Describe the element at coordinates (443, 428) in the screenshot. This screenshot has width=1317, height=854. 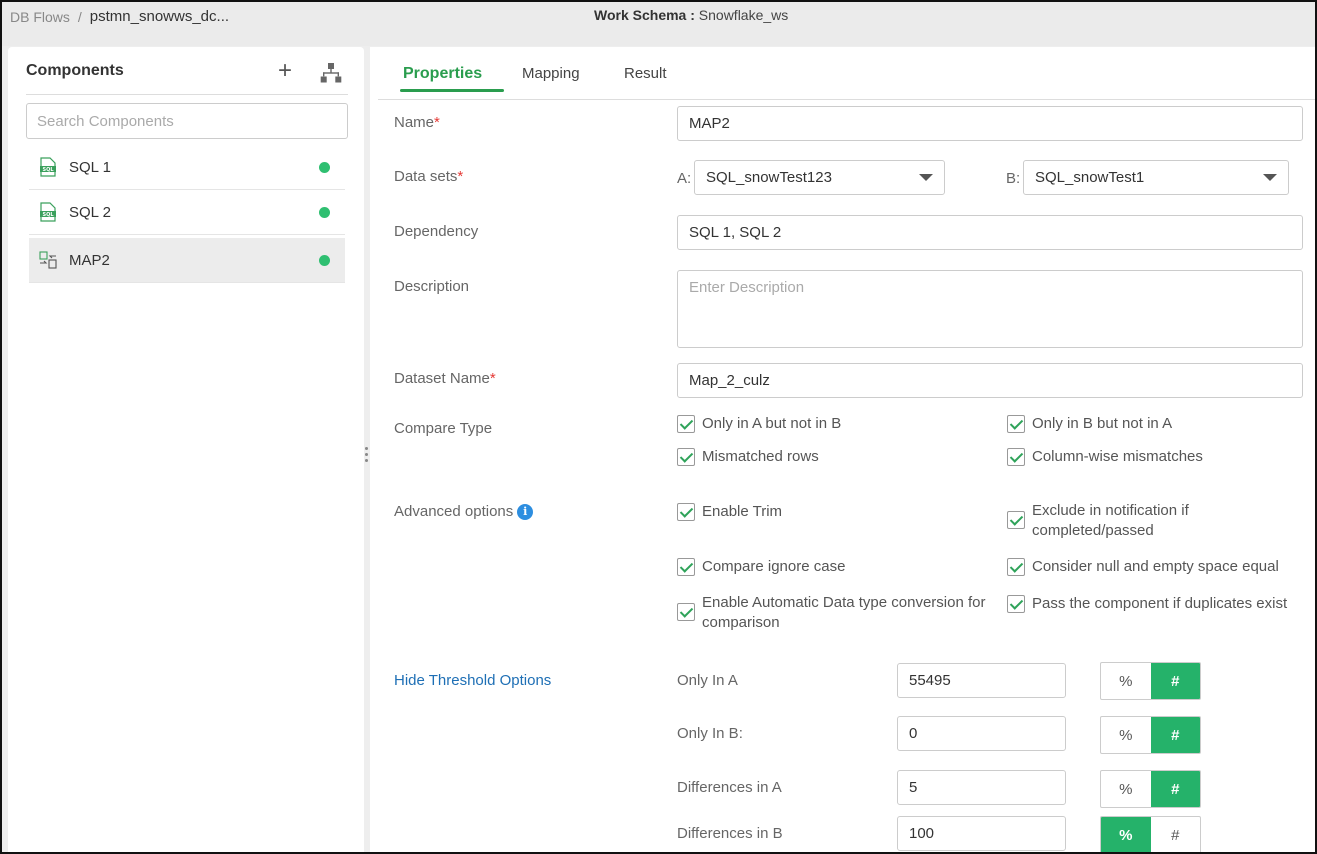
I see `compare-type-label: Compare Type` at that location.